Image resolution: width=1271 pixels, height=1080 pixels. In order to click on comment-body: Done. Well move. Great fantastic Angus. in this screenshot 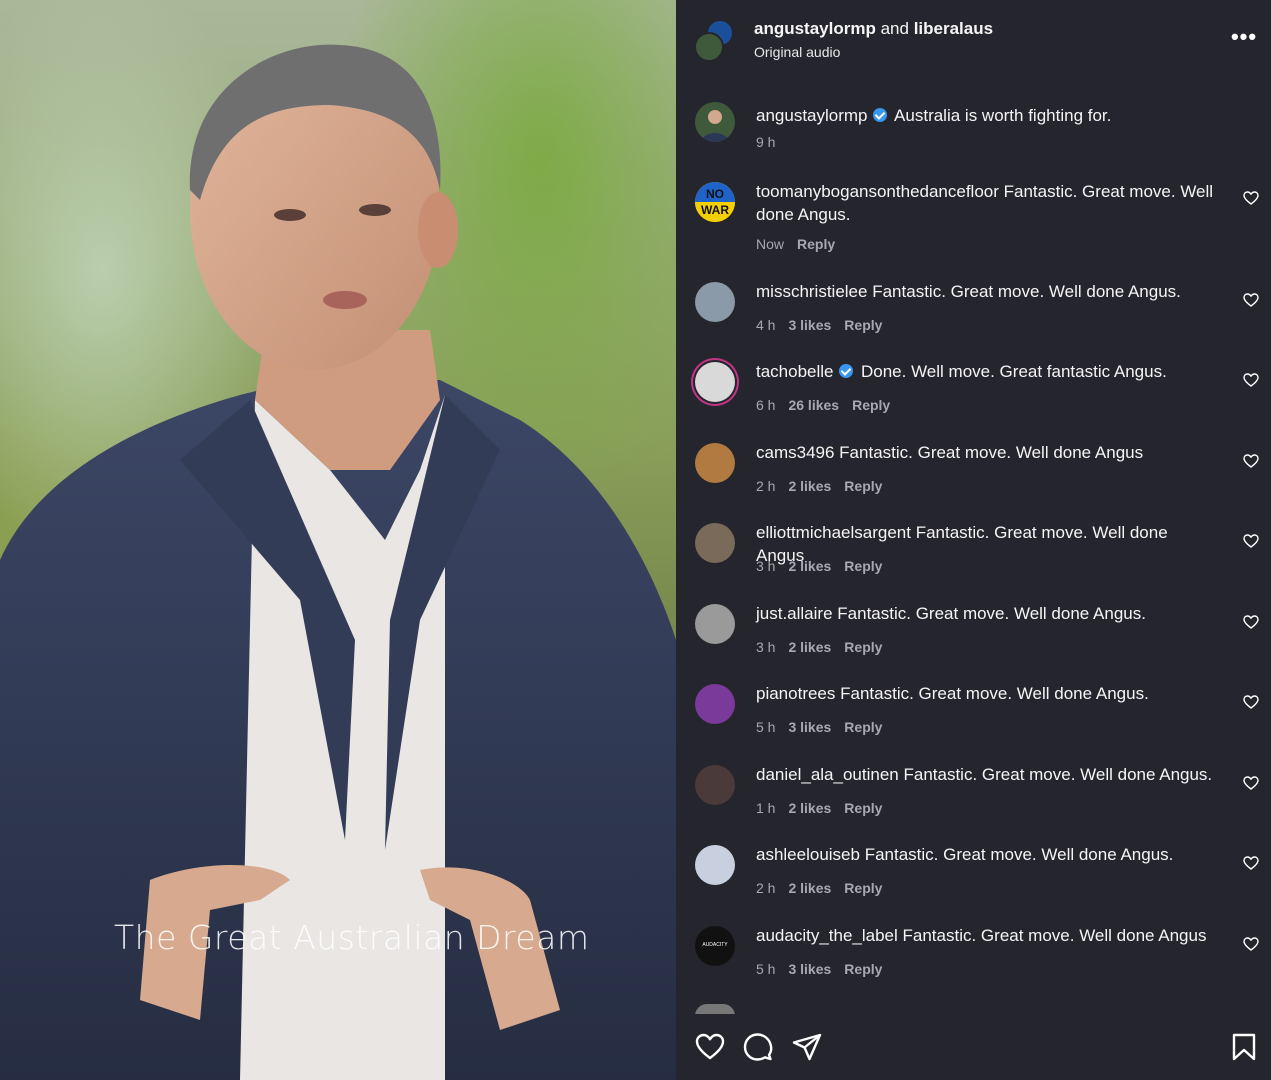, I will do `click(1013, 371)`.